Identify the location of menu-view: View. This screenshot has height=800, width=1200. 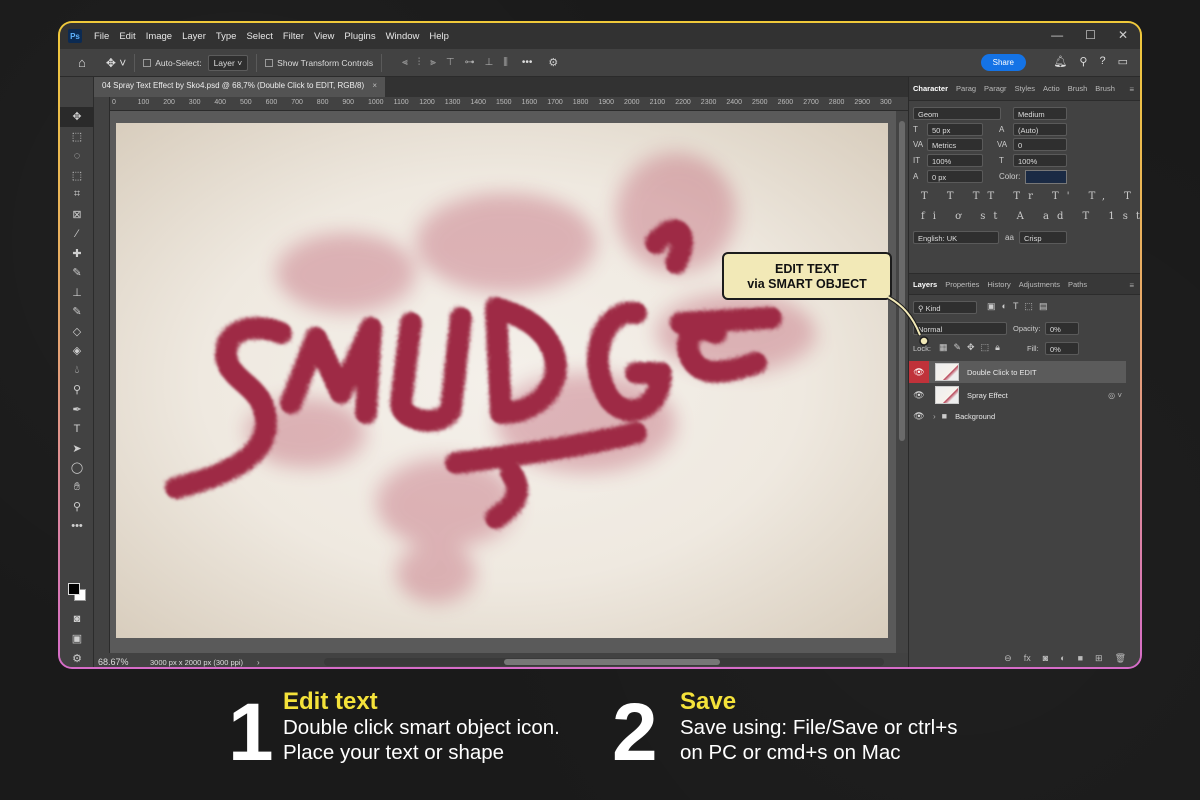
(324, 36).